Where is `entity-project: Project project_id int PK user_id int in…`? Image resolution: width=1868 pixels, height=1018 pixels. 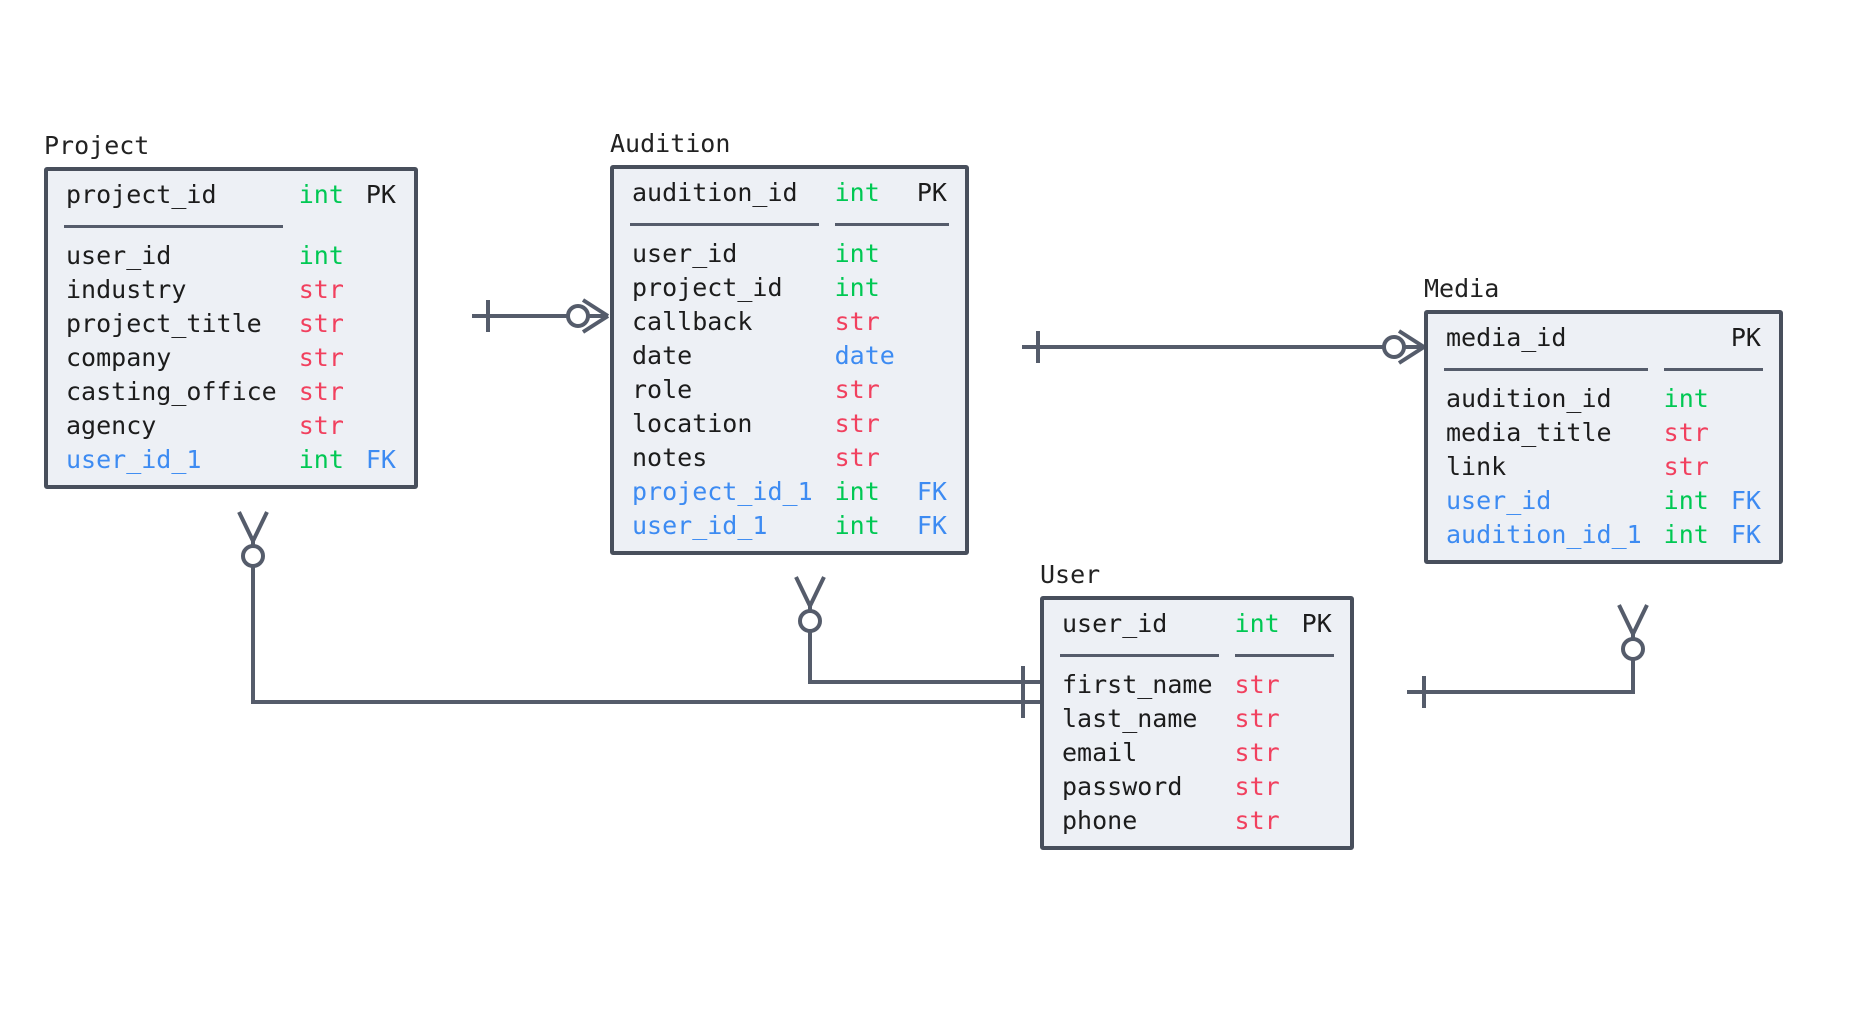
entity-project: Project project_id int PK user_id int in… is located at coordinates (231, 311).